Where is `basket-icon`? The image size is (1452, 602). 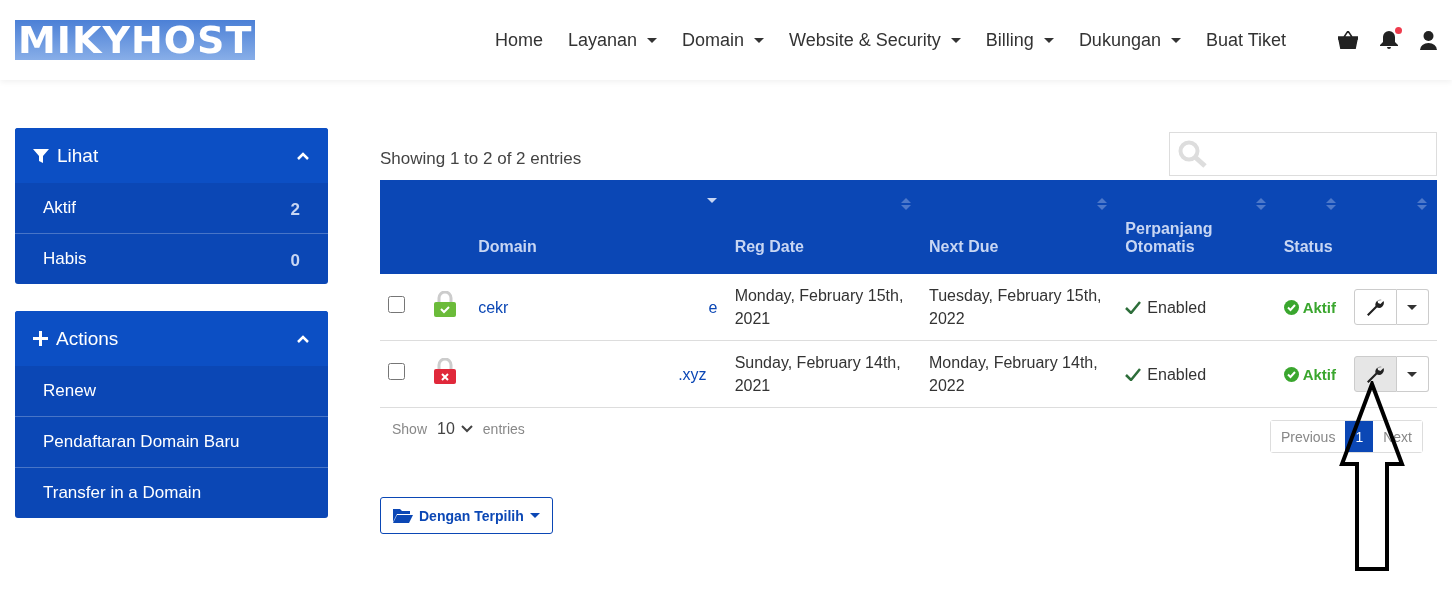
basket-icon is located at coordinates (1348, 40).